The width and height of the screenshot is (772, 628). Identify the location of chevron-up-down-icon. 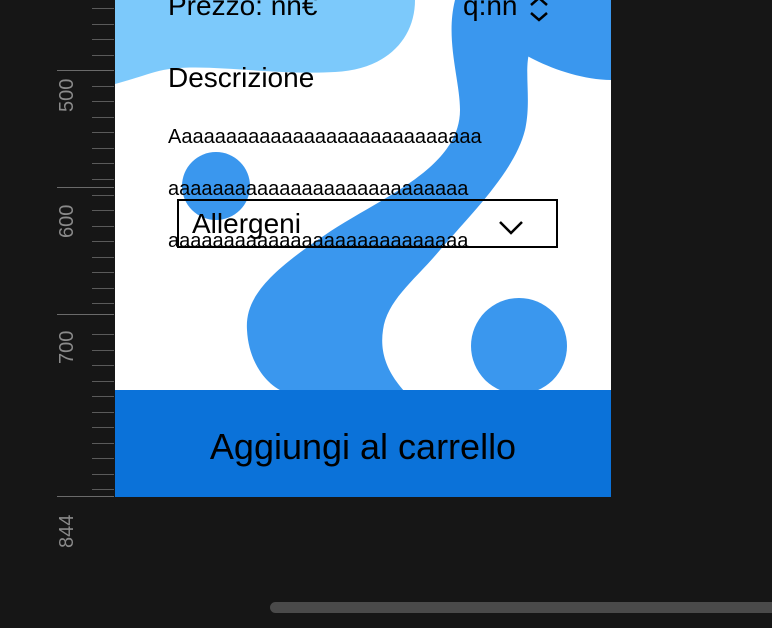
(539, 12).